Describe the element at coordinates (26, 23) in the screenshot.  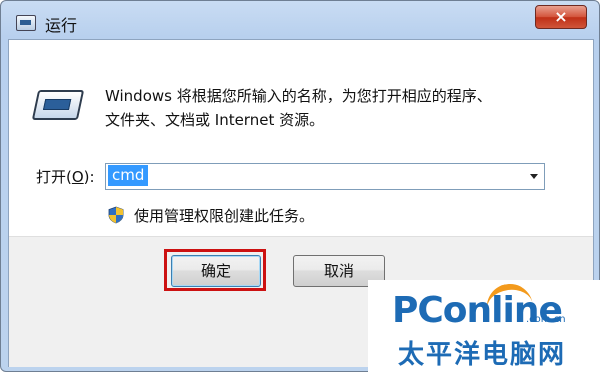
I see `run-app-icon` at that location.